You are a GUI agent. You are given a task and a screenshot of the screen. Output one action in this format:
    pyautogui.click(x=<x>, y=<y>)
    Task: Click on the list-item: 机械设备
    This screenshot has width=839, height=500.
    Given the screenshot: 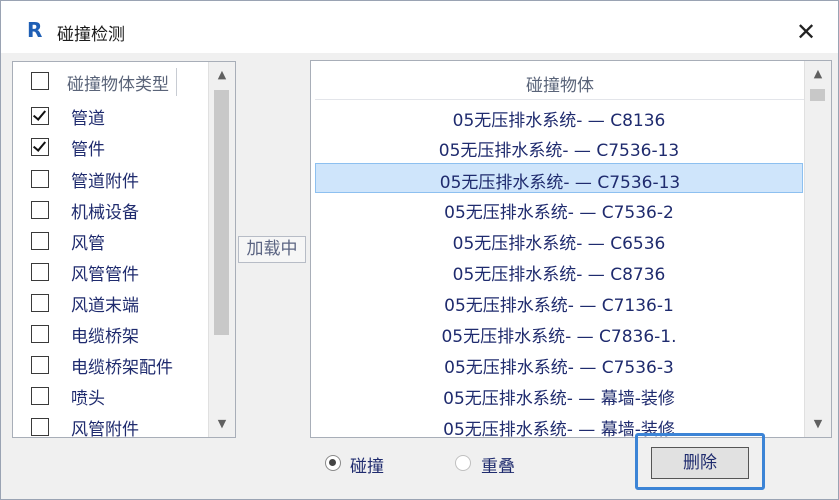 What is the action you would take?
    pyautogui.click(x=110, y=209)
    